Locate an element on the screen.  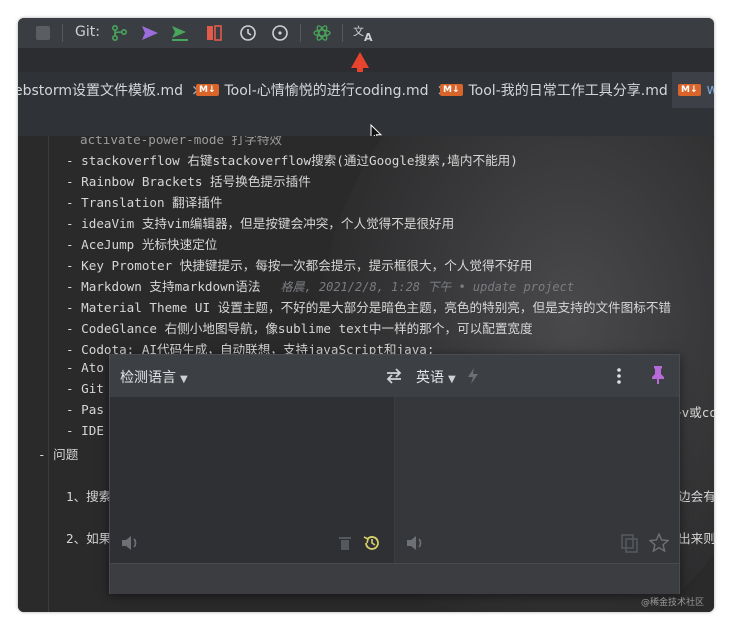
toolbar: Git: 文 A is located at coordinates (366, 33).